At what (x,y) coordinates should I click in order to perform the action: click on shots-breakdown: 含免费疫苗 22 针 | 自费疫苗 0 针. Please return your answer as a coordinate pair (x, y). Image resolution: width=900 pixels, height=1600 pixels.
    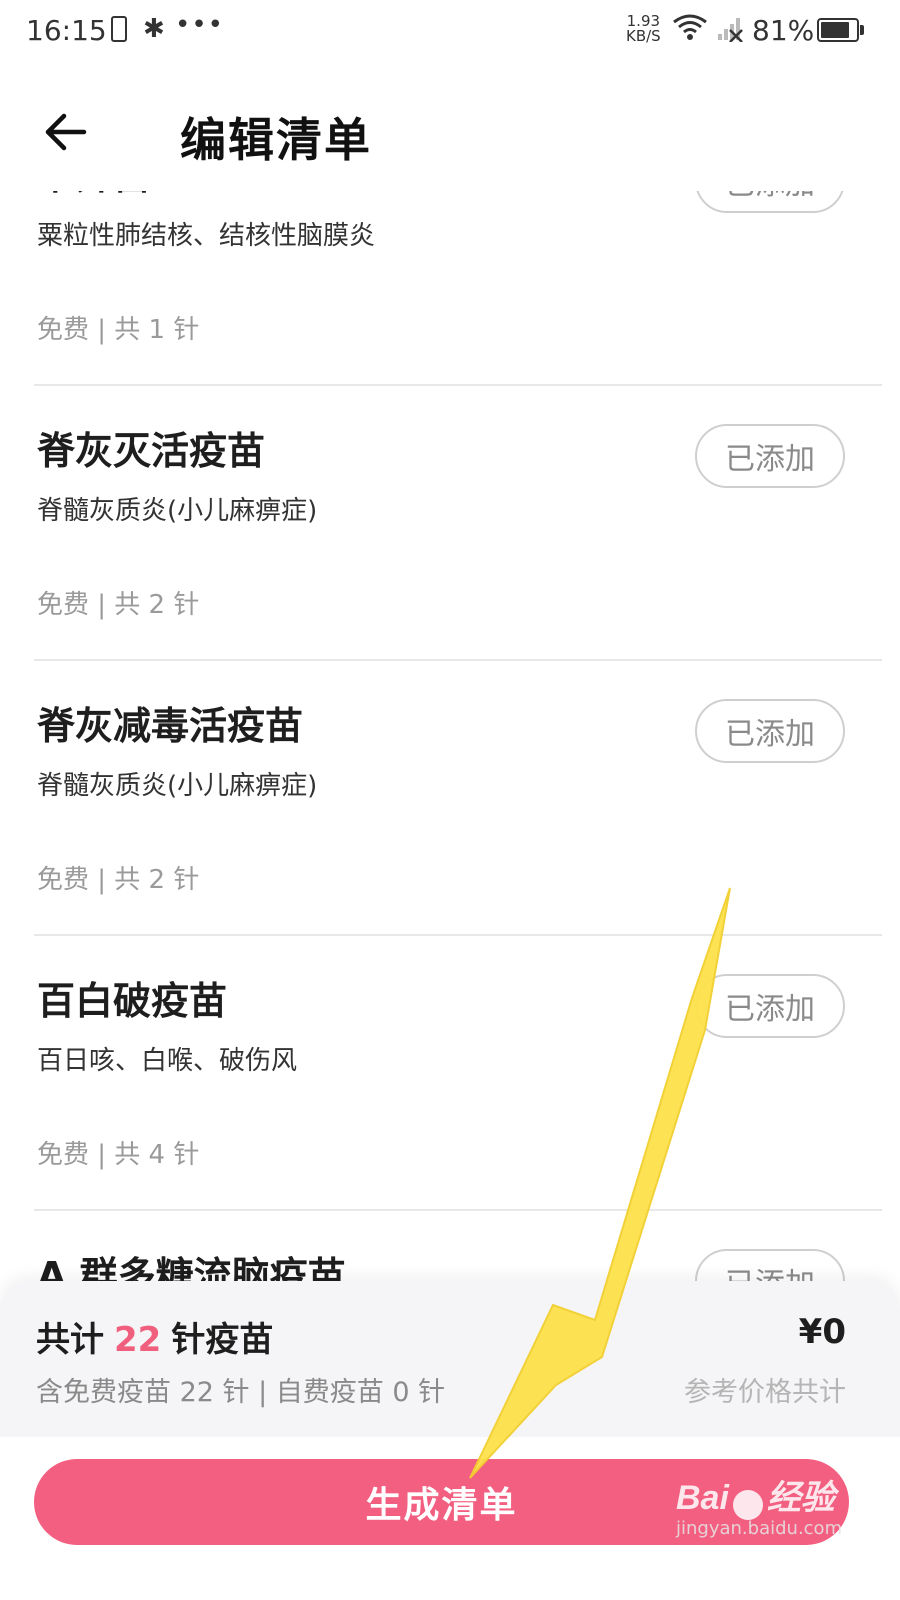
    Looking at the image, I should click on (241, 1392).